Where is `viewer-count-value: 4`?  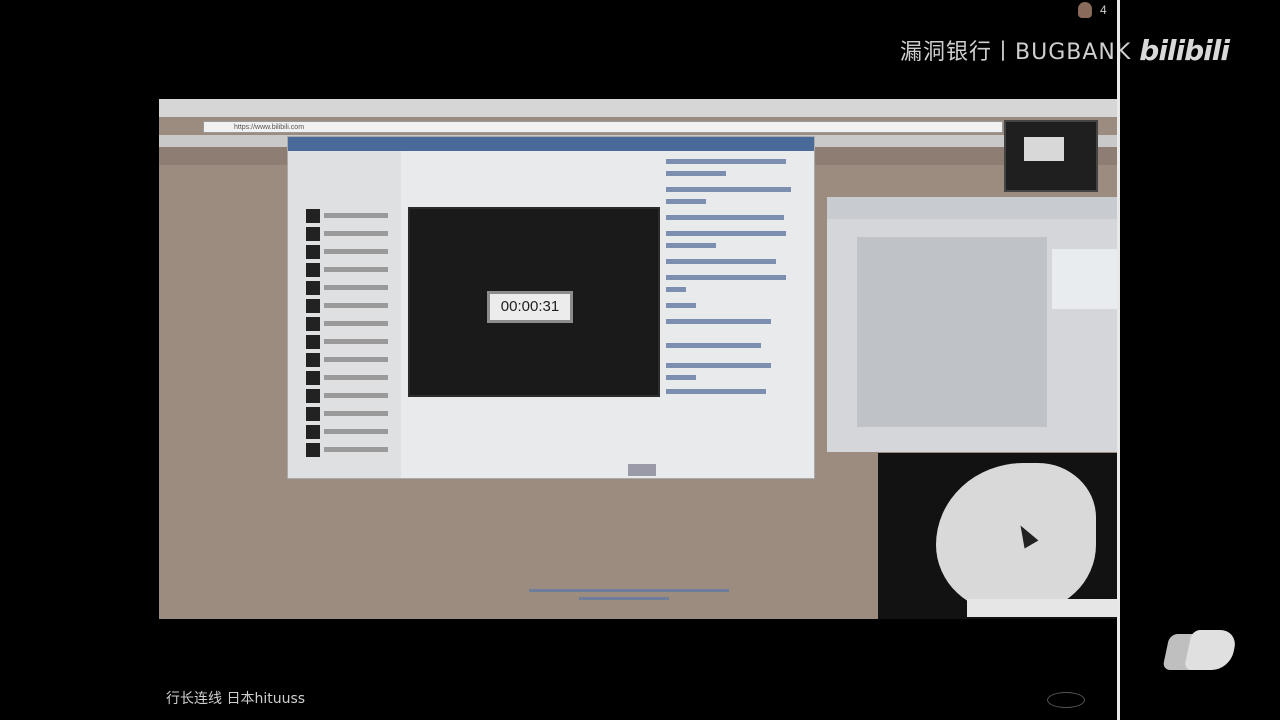
viewer-count-value: 4 is located at coordinates (1103, 10).